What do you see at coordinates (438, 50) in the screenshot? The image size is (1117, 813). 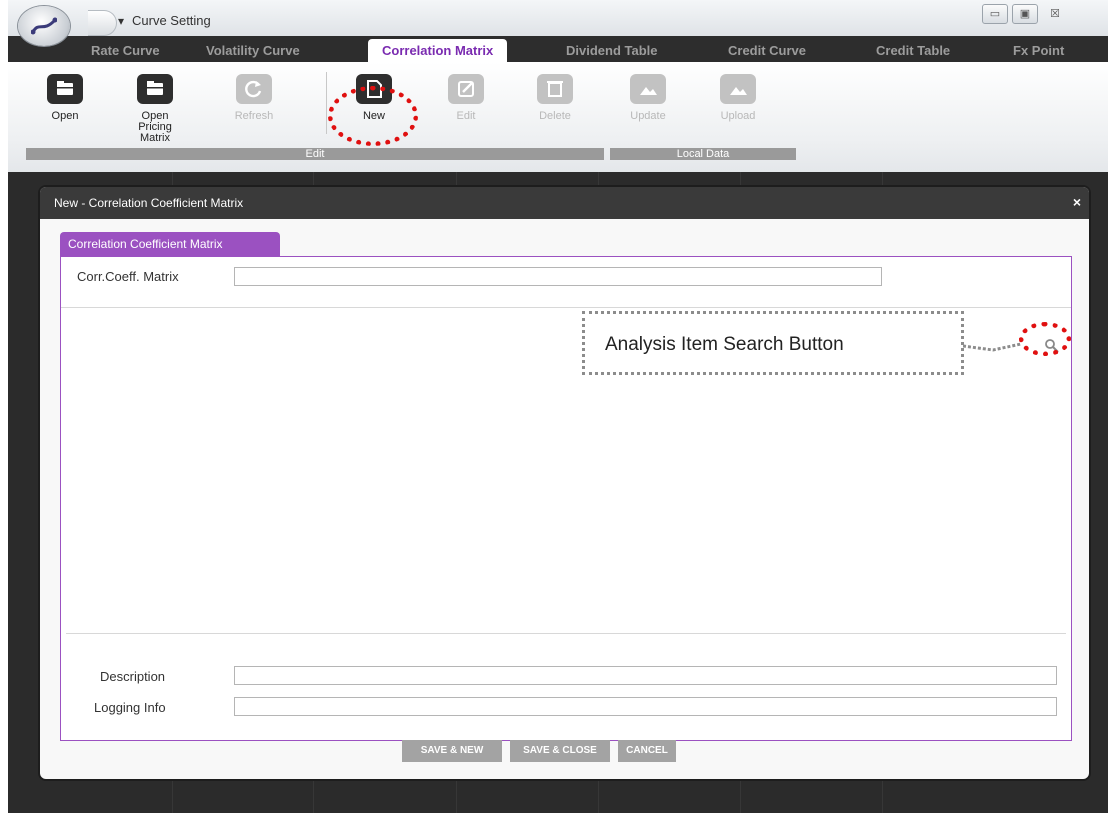 I see `tab-correlation-matrix: Correlation Matrix` at bounding box center [438, 50].